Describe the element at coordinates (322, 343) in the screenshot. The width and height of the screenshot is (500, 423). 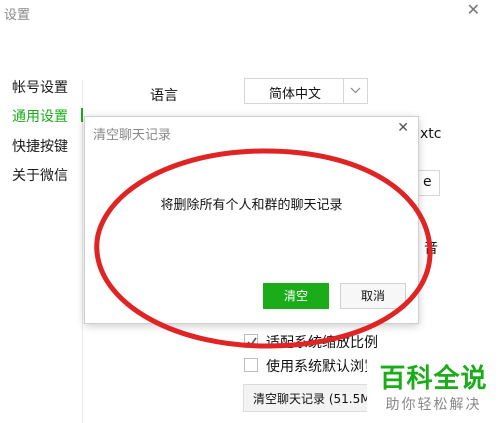
I see `adapt-scale-label: 适配系统缩放比例` at that location.